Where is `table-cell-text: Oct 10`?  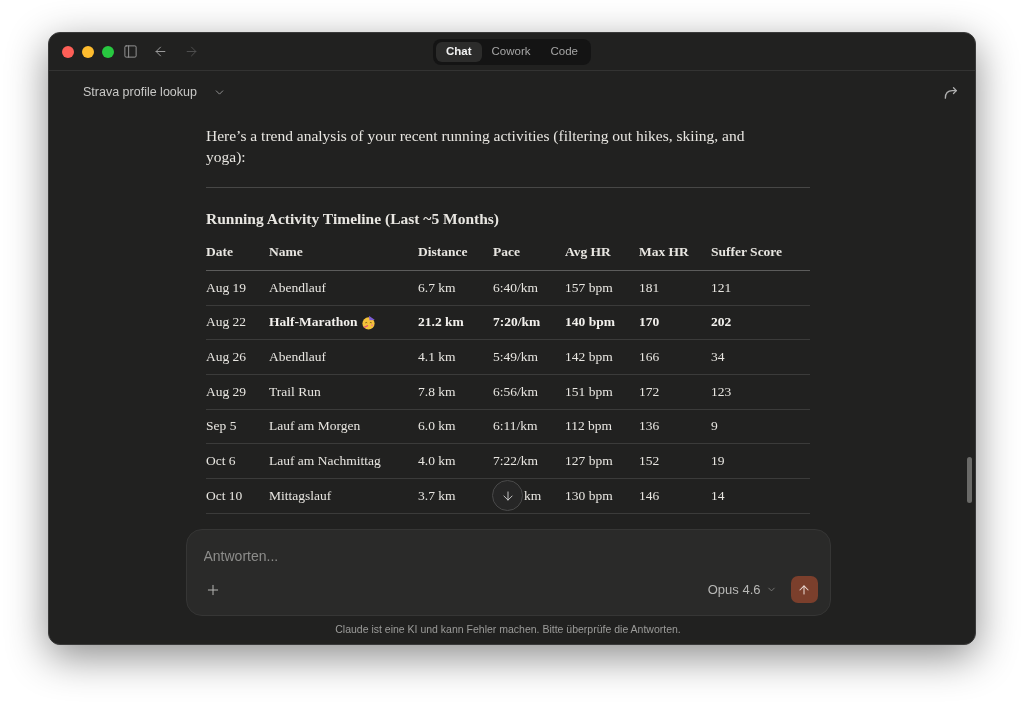 table-cell-text: Oct 10 is located at coordinates (224, 495).